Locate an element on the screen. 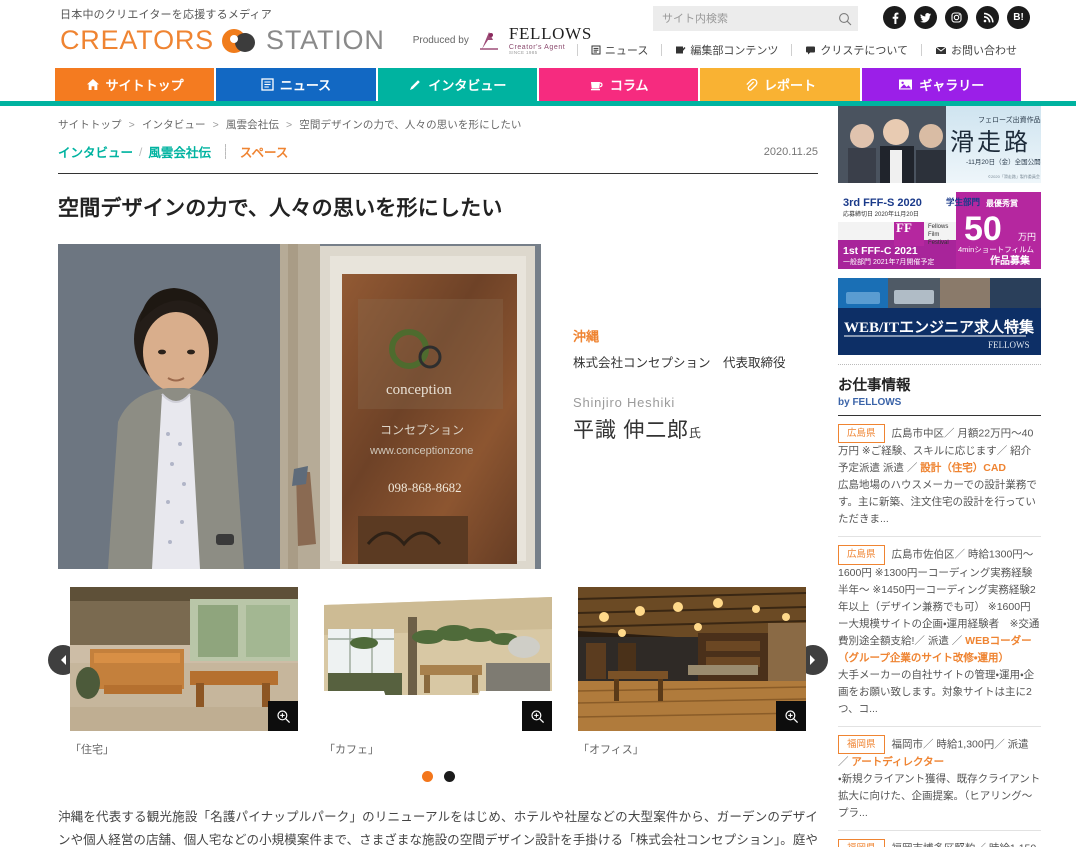 The image size is (1076, 847). thumbnail-office-illustration is located at coordinates (692, 659).